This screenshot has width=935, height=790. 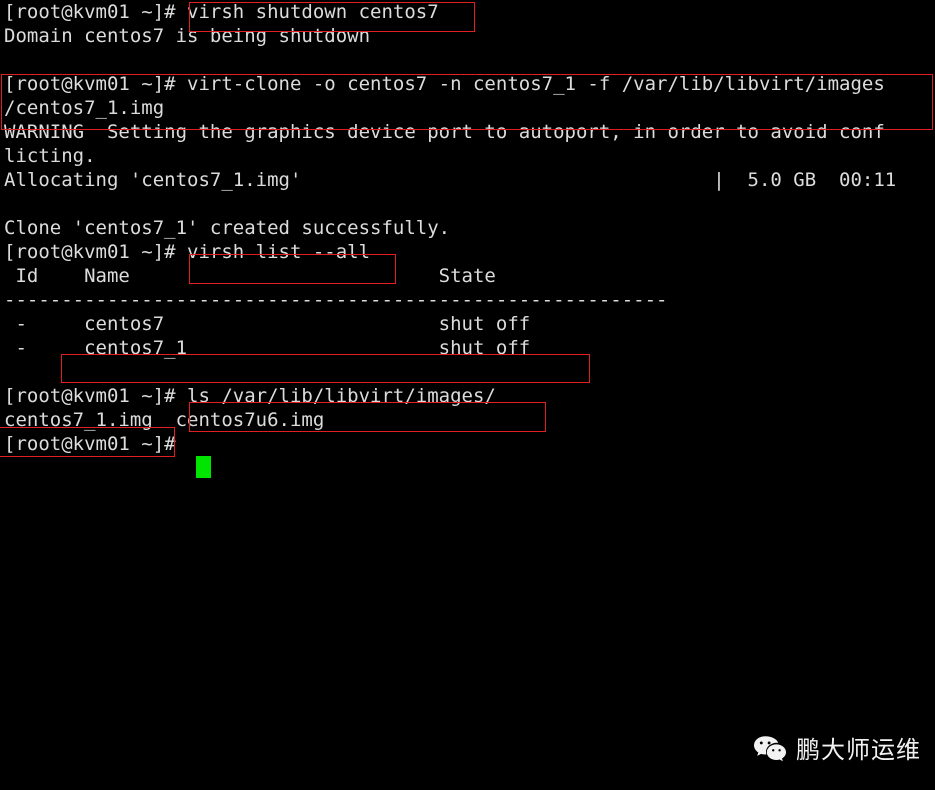 What do you see at coordinates (770, 750) in the screenshot?
I see `wechat-icon` at bounding box center [770, 750].